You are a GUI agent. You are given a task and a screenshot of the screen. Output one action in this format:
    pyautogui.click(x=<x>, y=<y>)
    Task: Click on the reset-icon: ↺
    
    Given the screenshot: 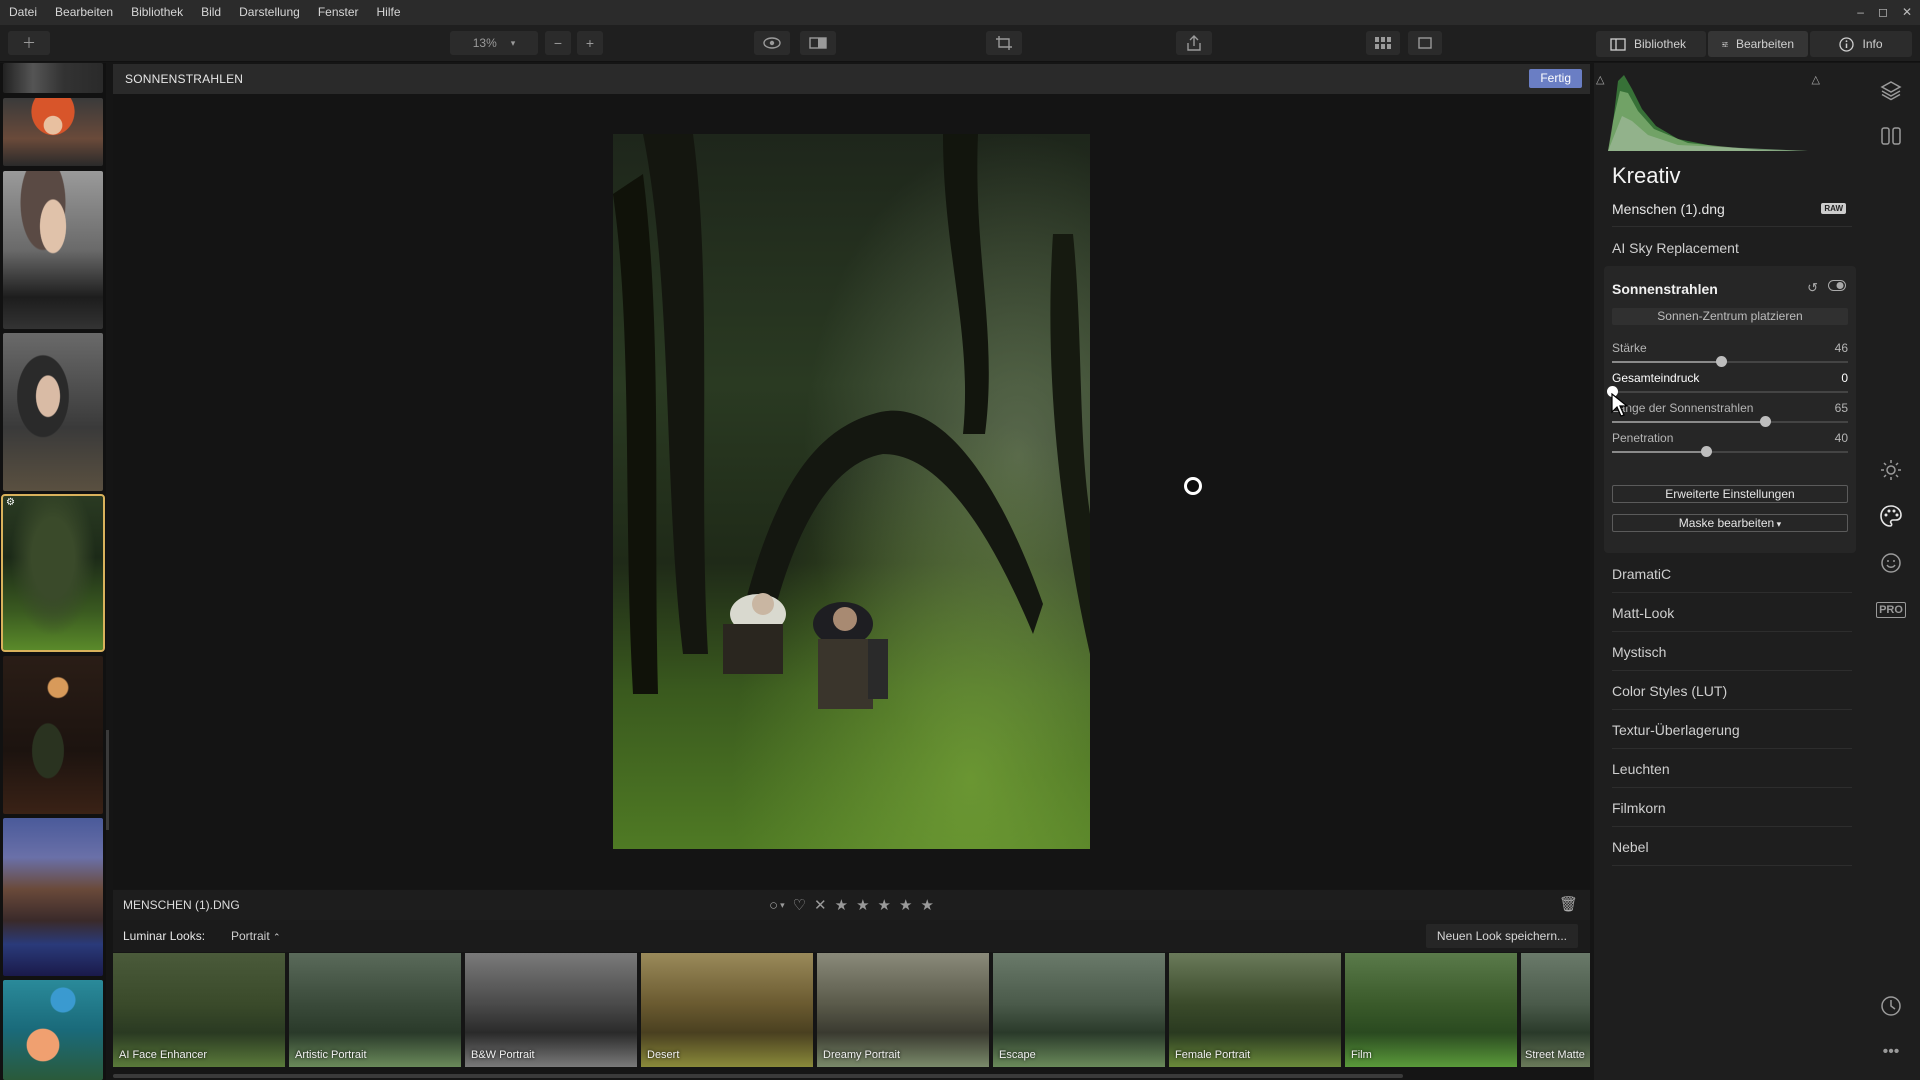 What is the action you would take?
    pyautogui.click(x=1812, y=288)
    